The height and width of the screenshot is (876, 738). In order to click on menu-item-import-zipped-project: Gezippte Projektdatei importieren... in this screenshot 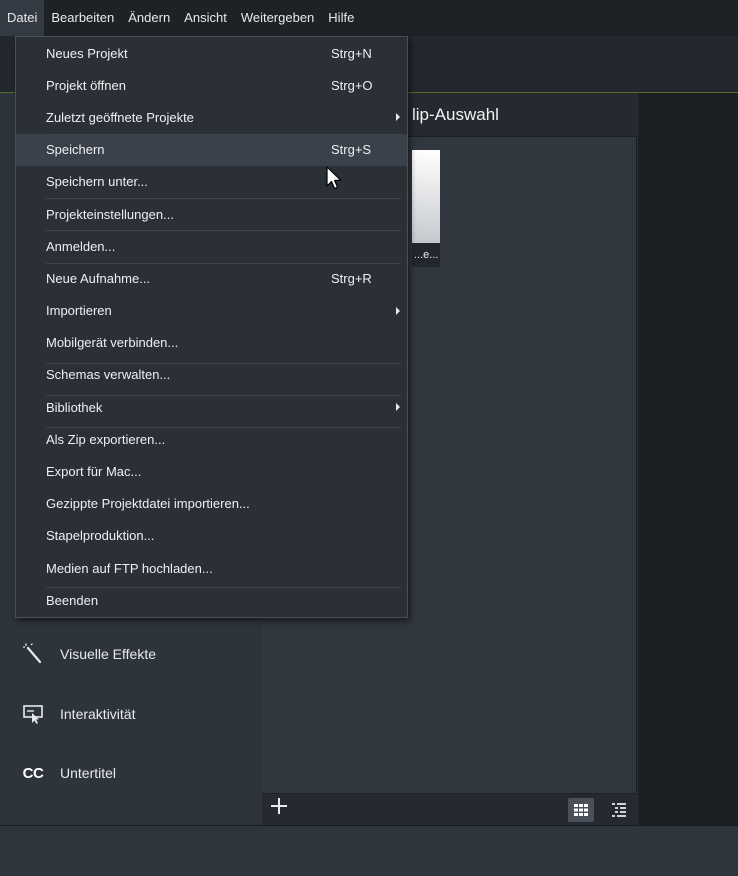, I will do `click(211, 504)`.